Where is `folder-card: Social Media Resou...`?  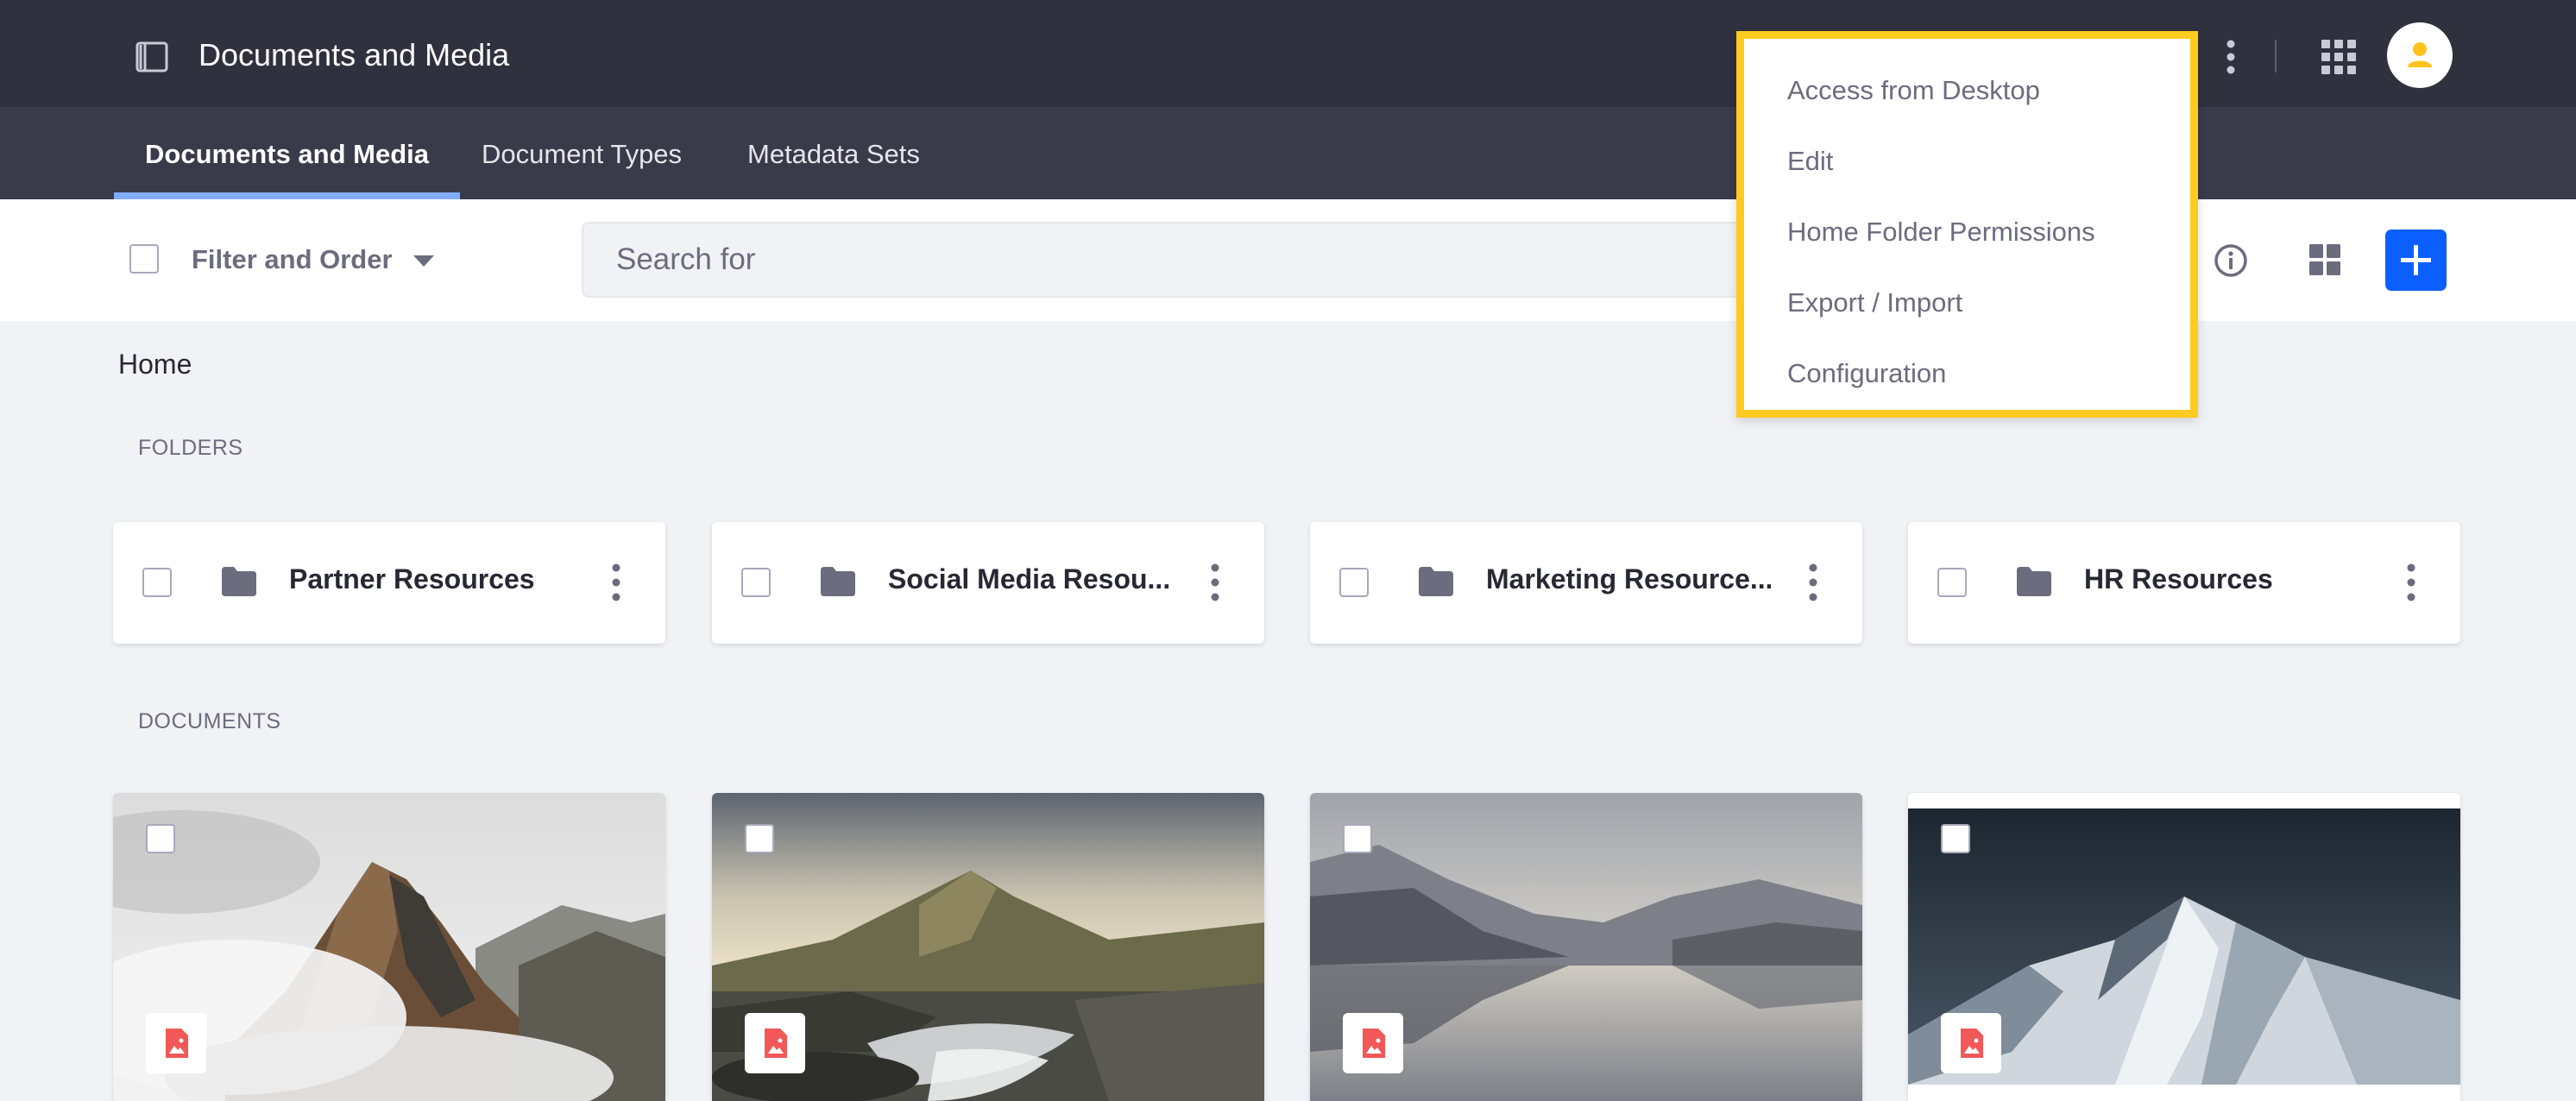
folder-card: Social Media Resou... is located at coordinates (988, 583).